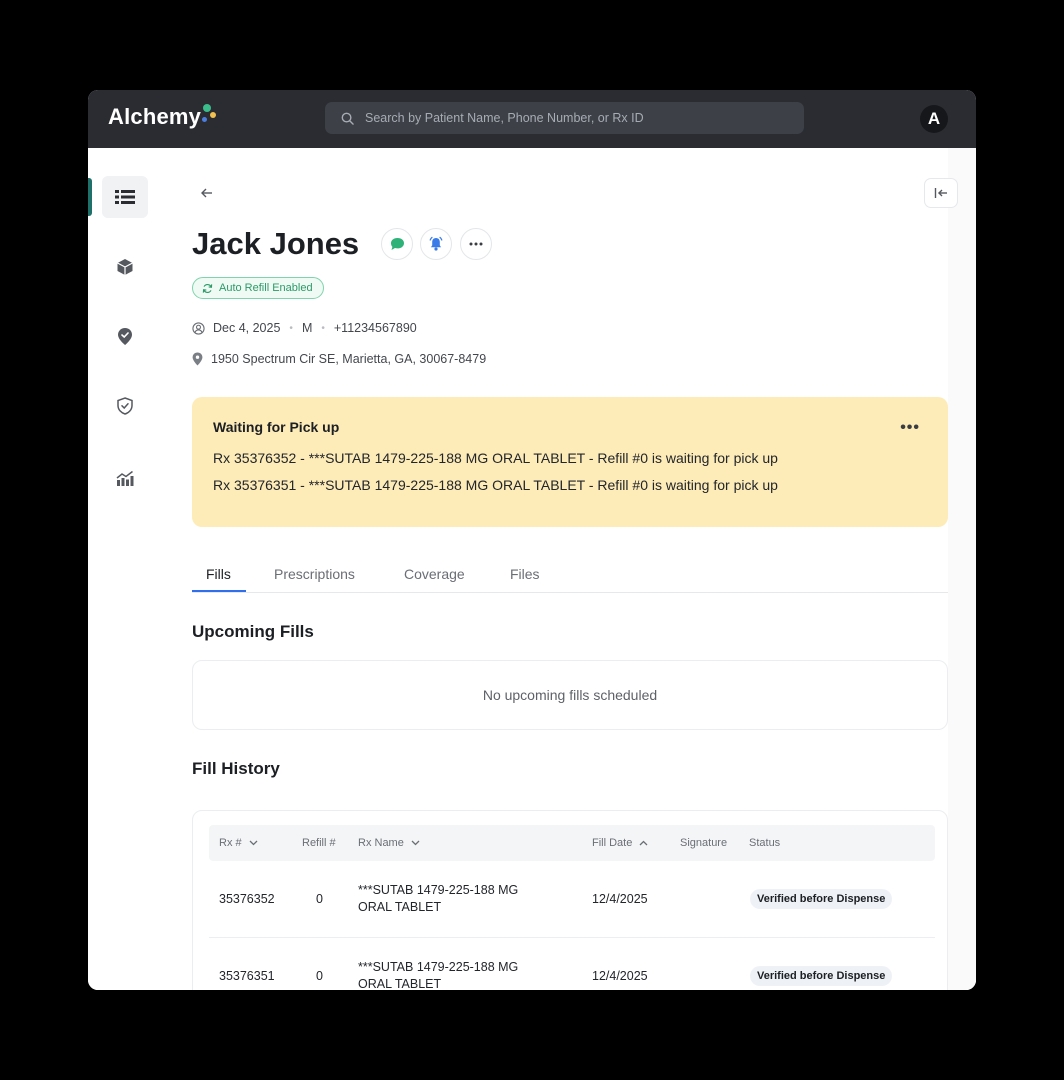 The height and width of the screenshot is (1080, 1064). I want to click on brand-name: Alchemy, so click(155, 116).